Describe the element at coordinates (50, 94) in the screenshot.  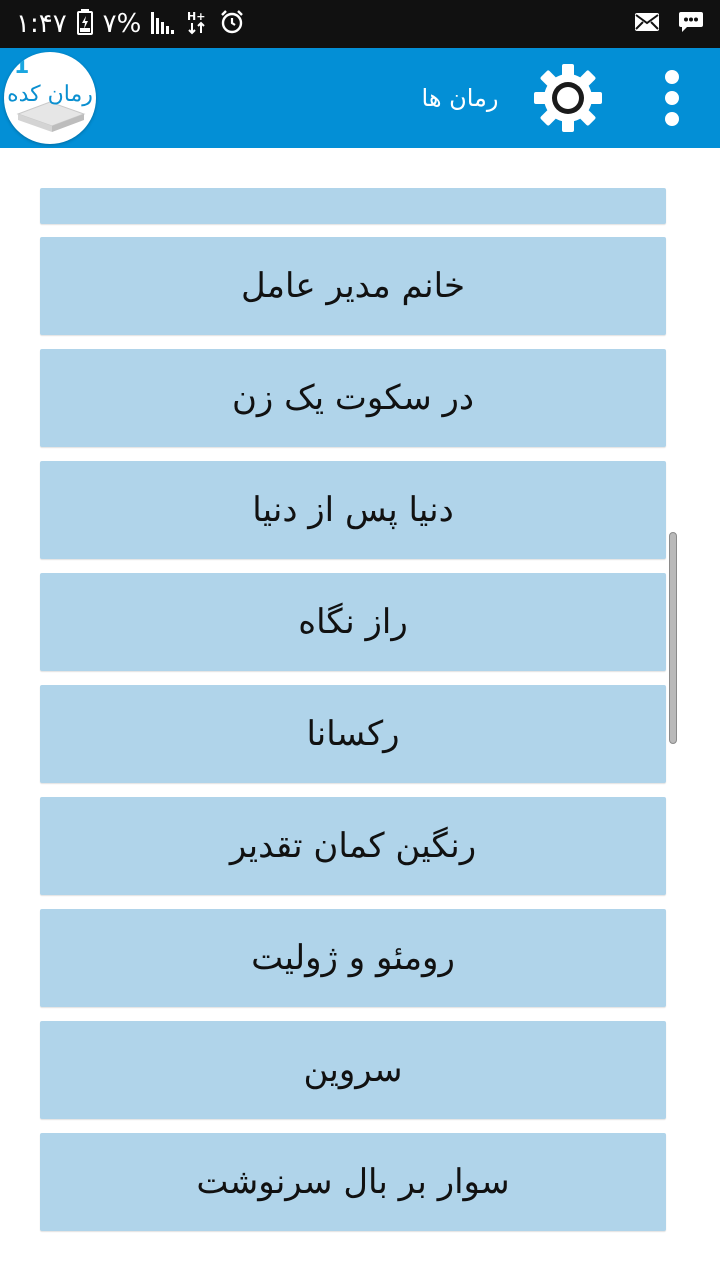
I see `logo-text: رمان کده` at that location.